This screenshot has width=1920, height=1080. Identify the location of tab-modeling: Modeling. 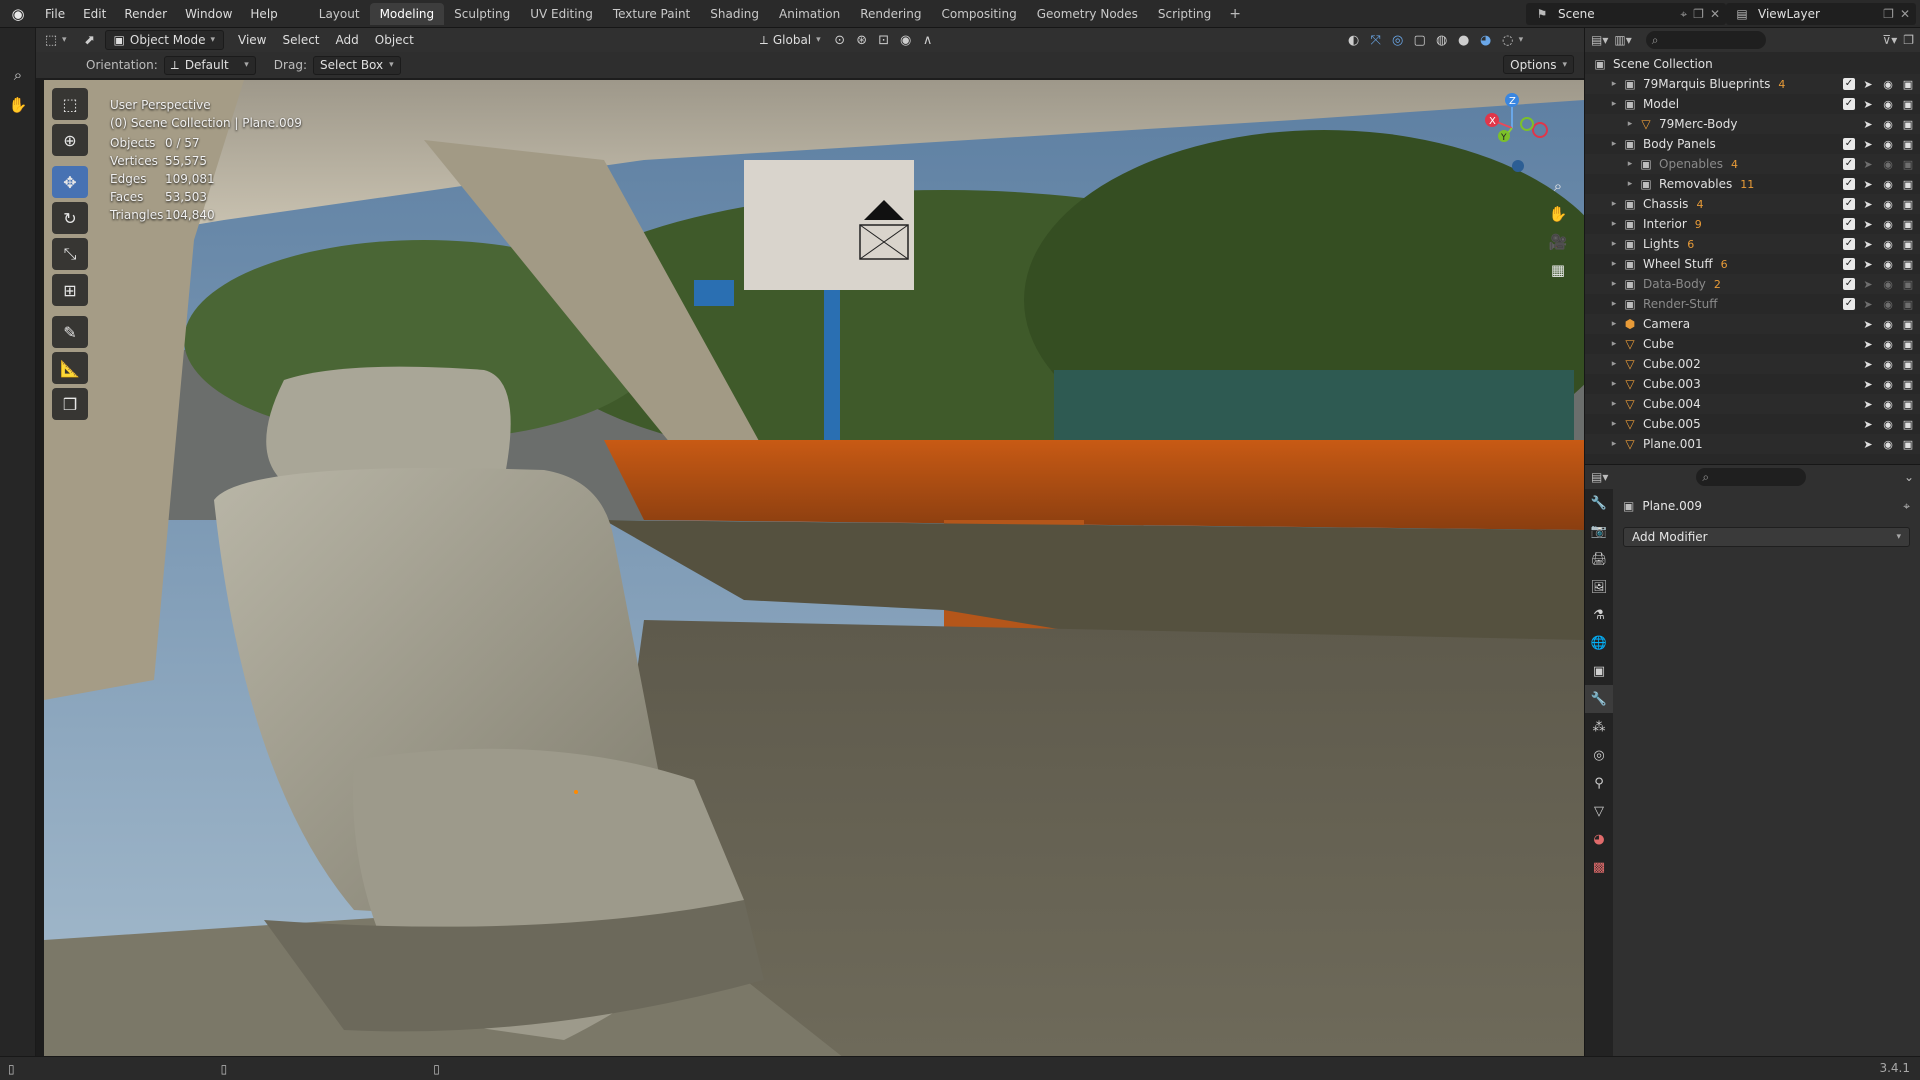
(407, 13).